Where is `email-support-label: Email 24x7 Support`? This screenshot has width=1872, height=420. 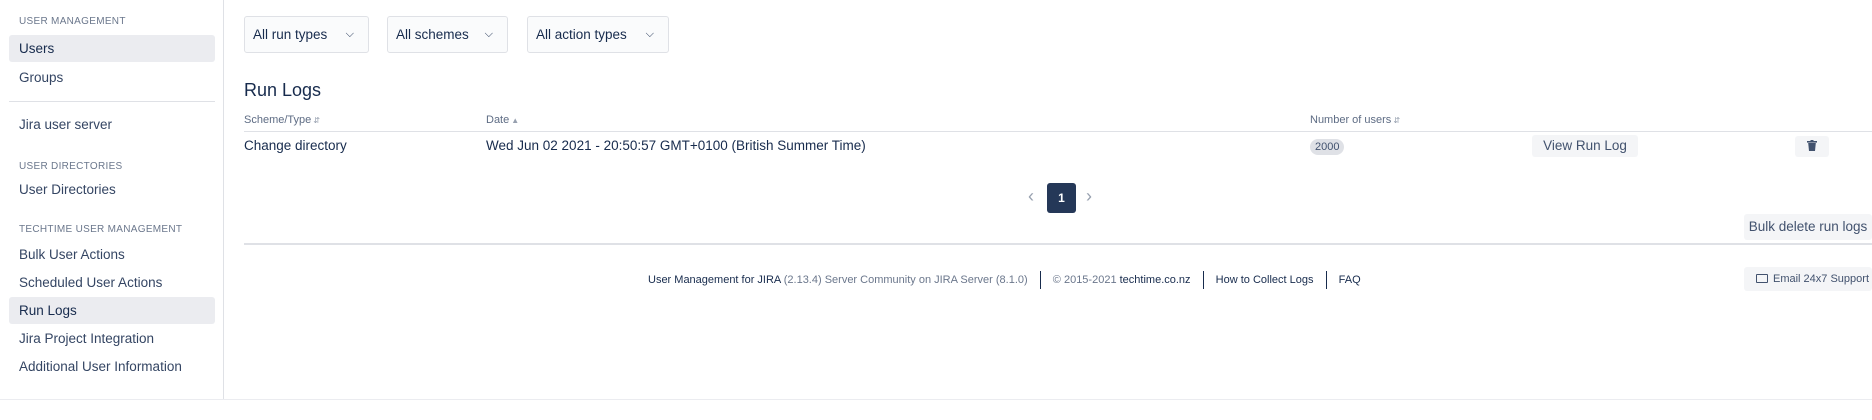 email-support-label: Email 24x7 Support is located at coordinates (1821, 279).